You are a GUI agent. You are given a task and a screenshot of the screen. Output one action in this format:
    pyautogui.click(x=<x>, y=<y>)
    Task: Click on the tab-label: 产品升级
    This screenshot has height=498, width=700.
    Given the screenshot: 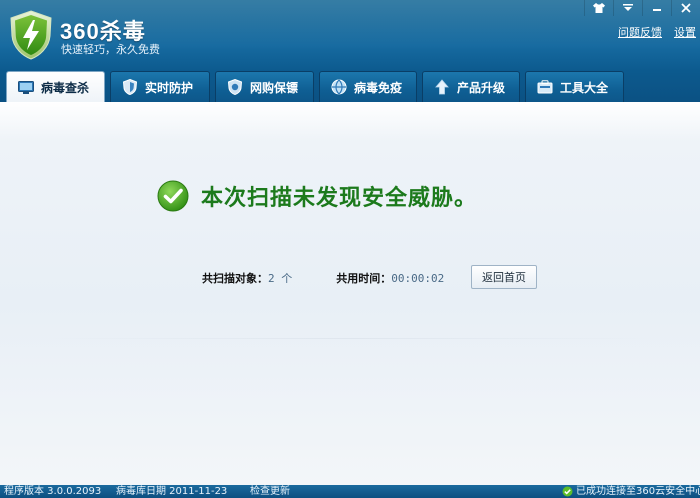 What is the action you would take?
    pyautogui.click(x=481, y=87)
    